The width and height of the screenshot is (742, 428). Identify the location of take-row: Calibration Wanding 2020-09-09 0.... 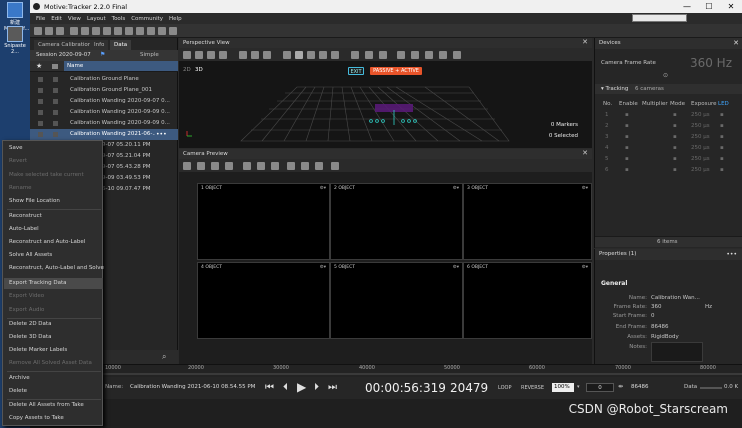
(104, 112).